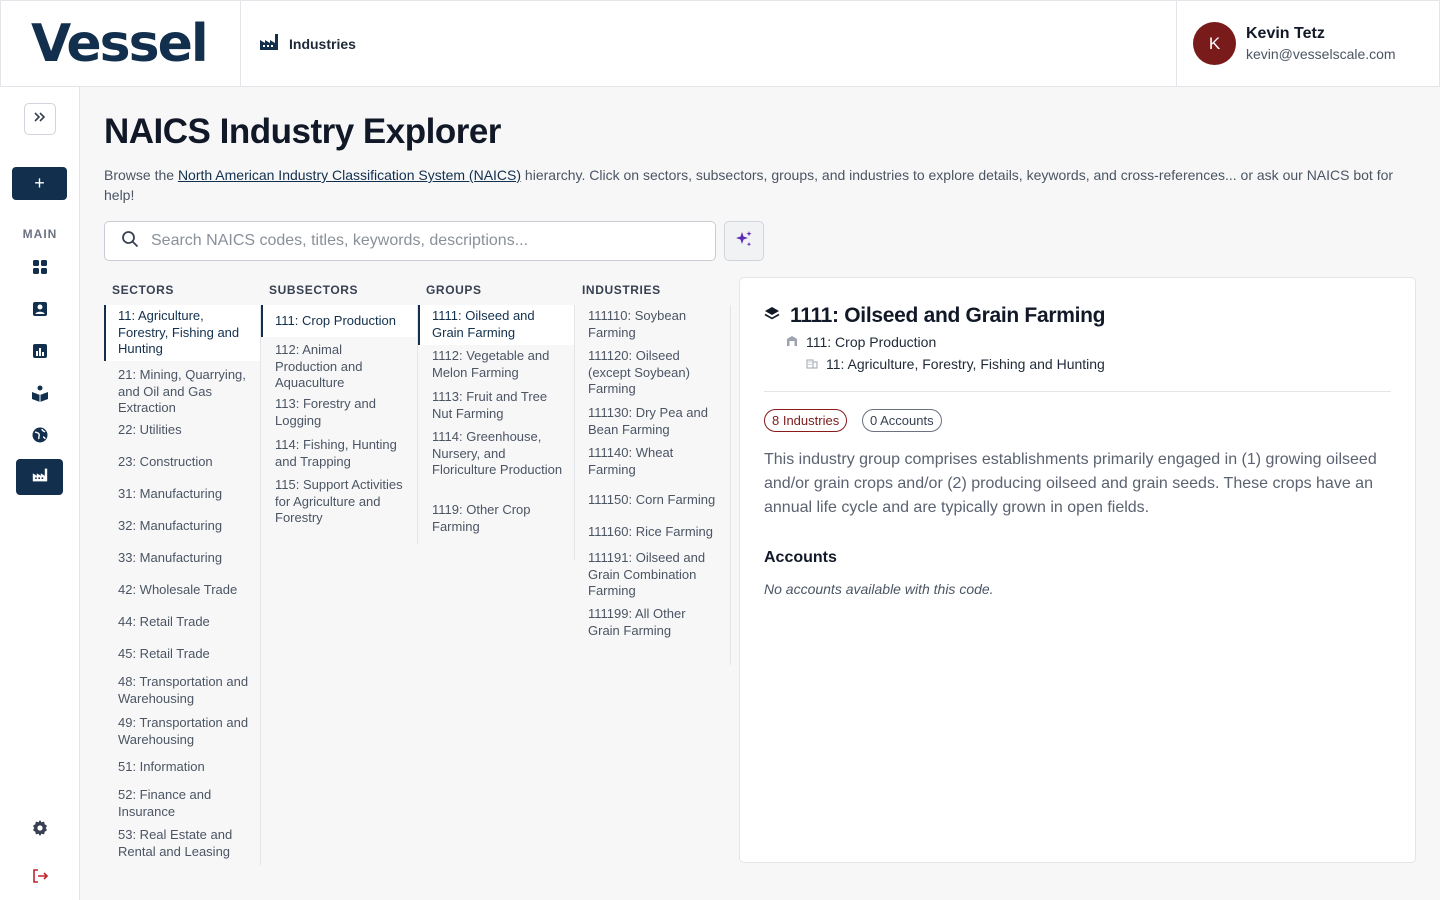 This screenshot has height=900, width=1440. What do you see at coordinates (496, 406) in the screenshot?
I see `group-item: 1113: Fruit and Tree Nut Farming` at bounding box center [496, 406].